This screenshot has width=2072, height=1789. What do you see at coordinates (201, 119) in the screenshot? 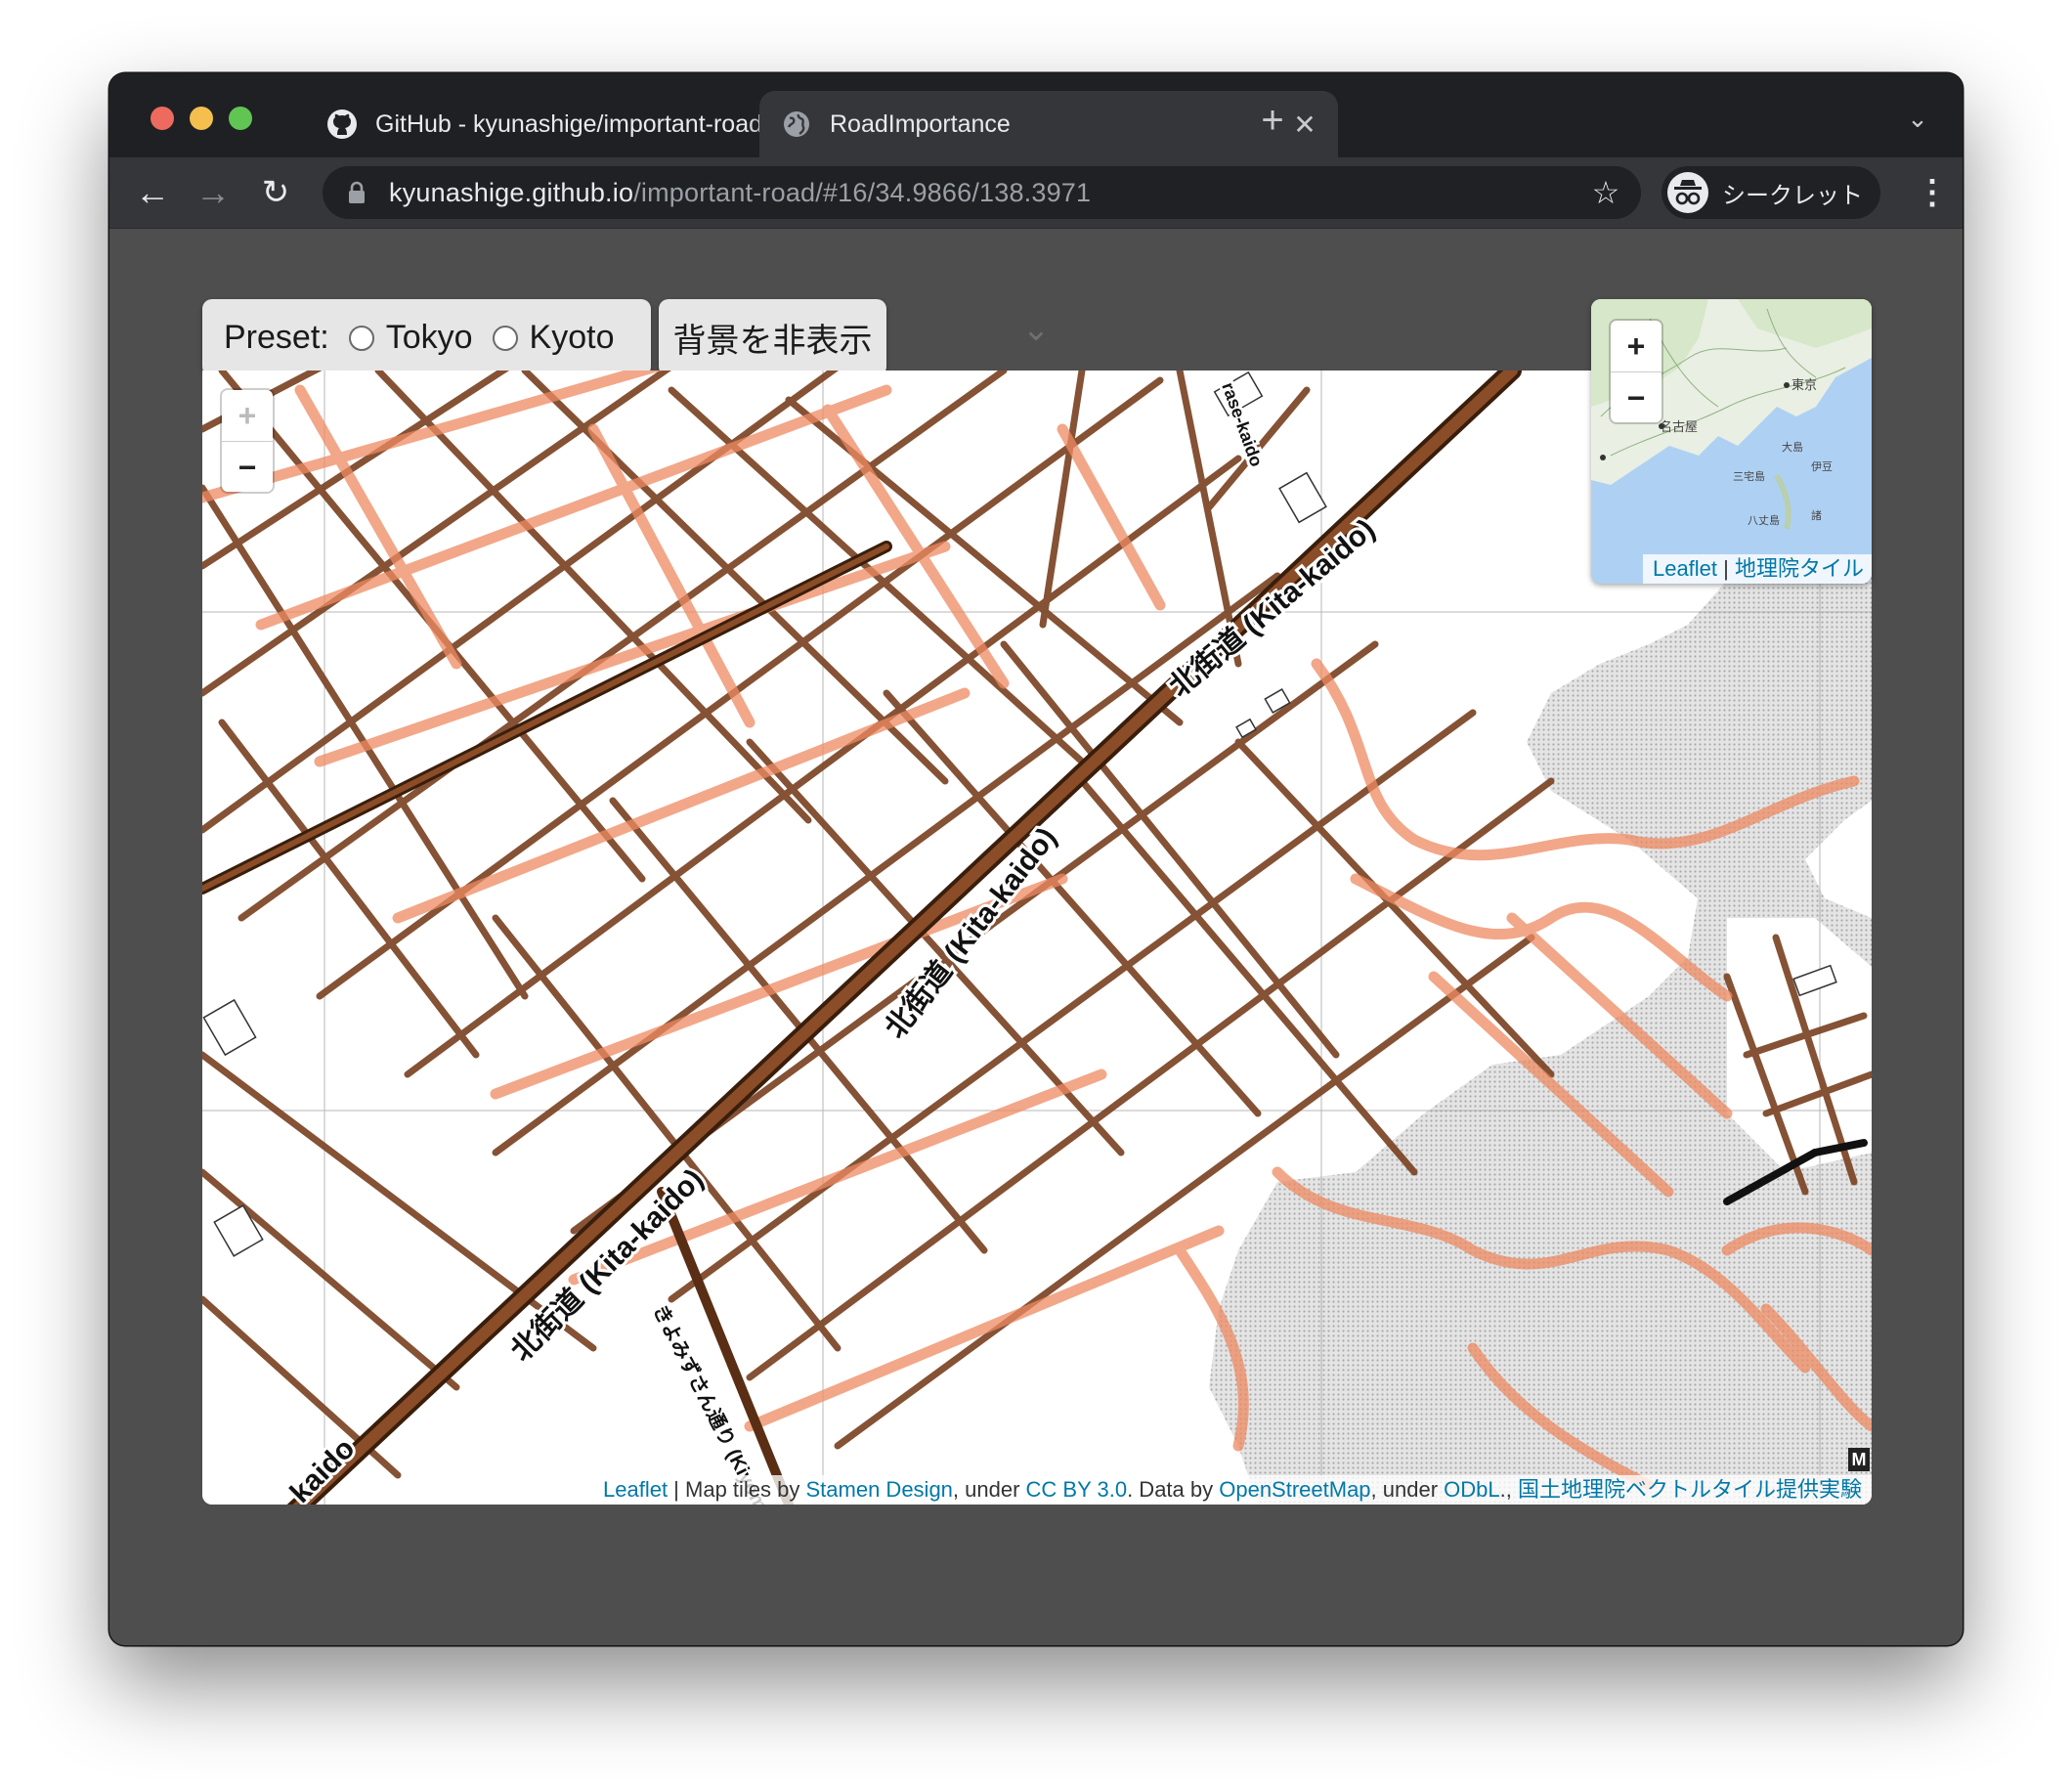
I see `minimize-window-button` at bounding box center [201, 119].